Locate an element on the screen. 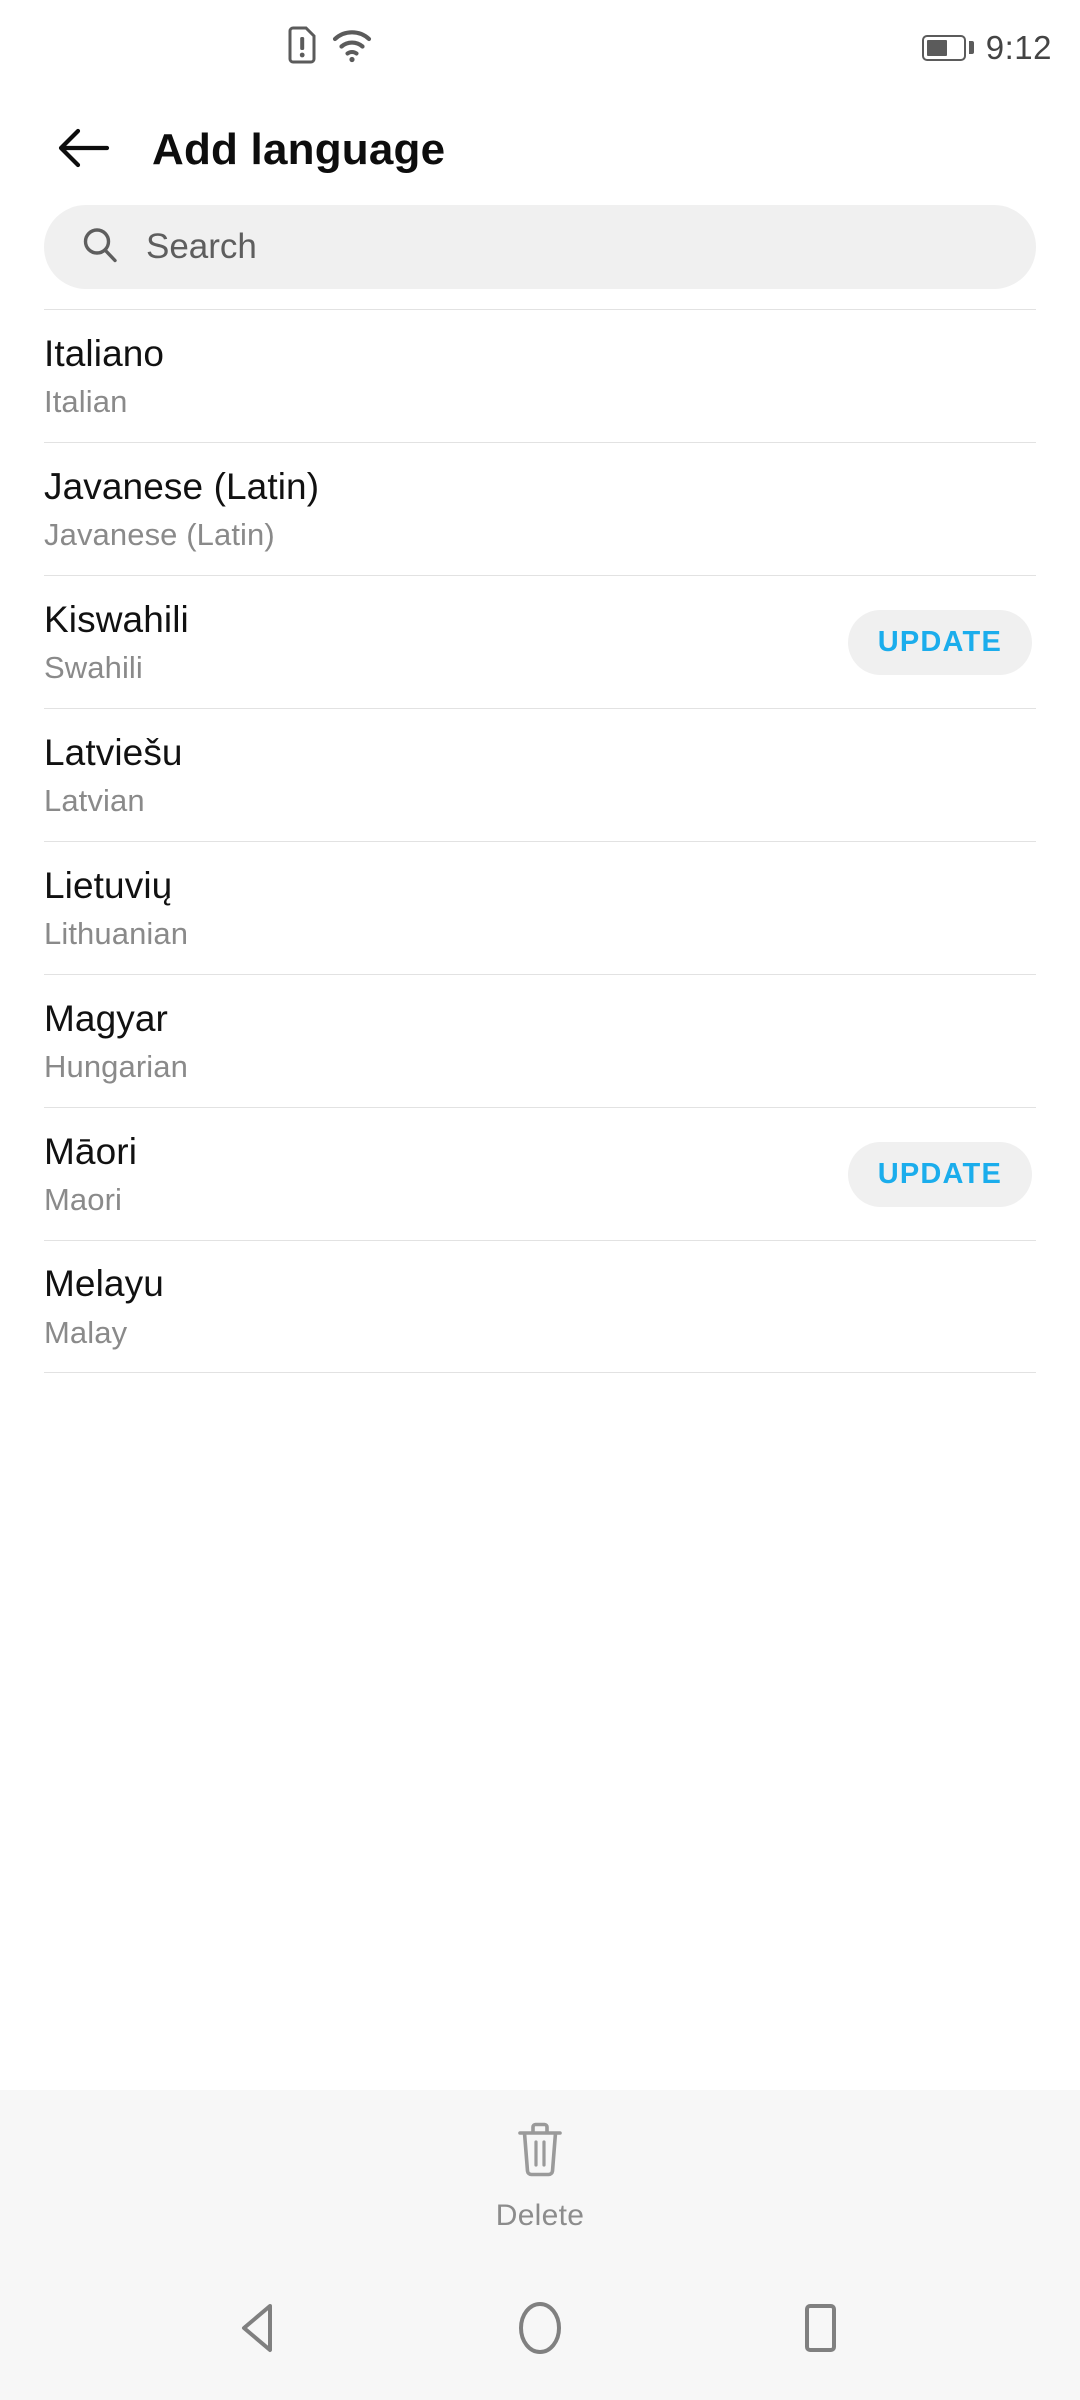  language-english-name: Italian is located at coordinates (86, 402).